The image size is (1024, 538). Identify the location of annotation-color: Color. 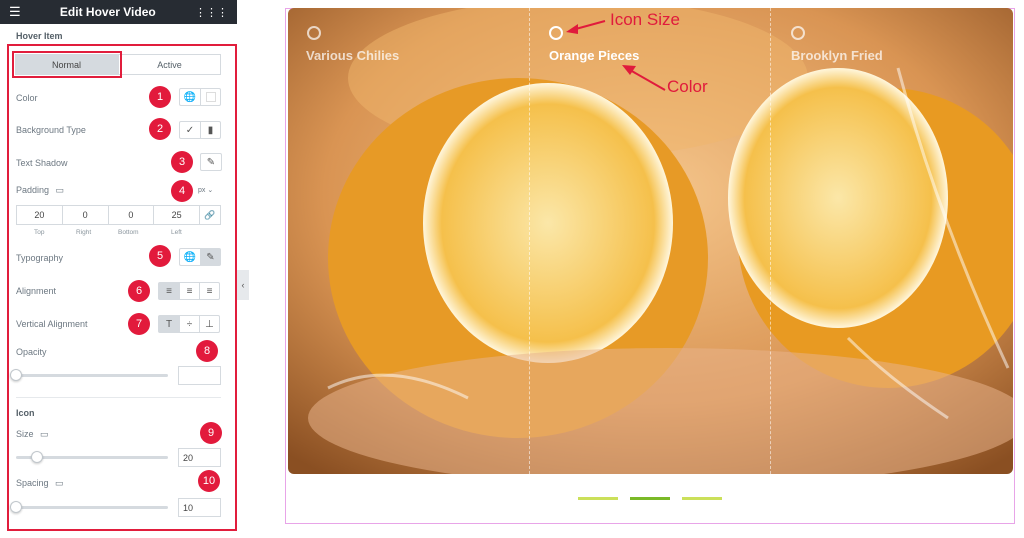
(687, 86).